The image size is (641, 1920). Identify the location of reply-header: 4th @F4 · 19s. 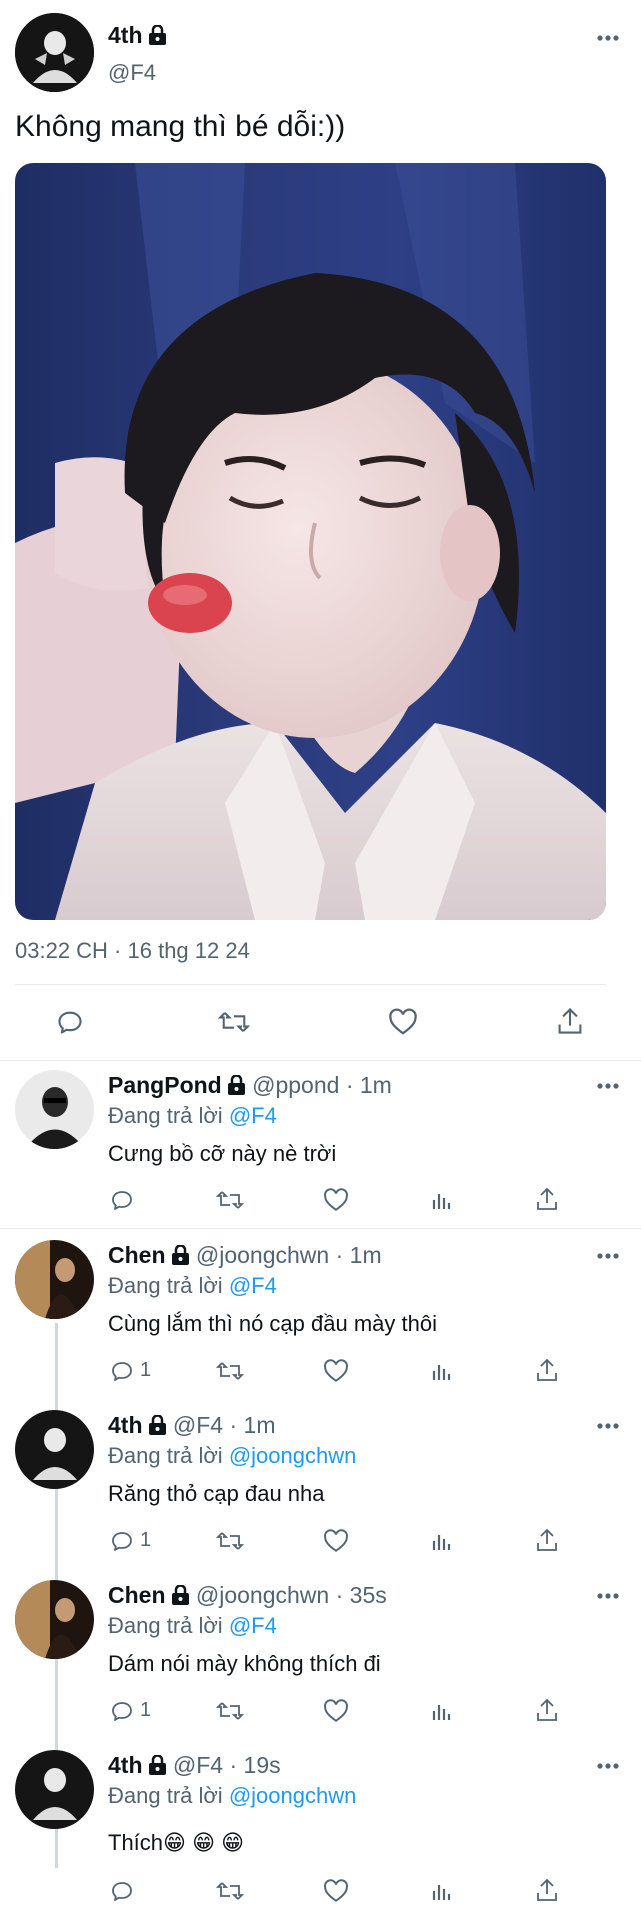
(194, 1765).